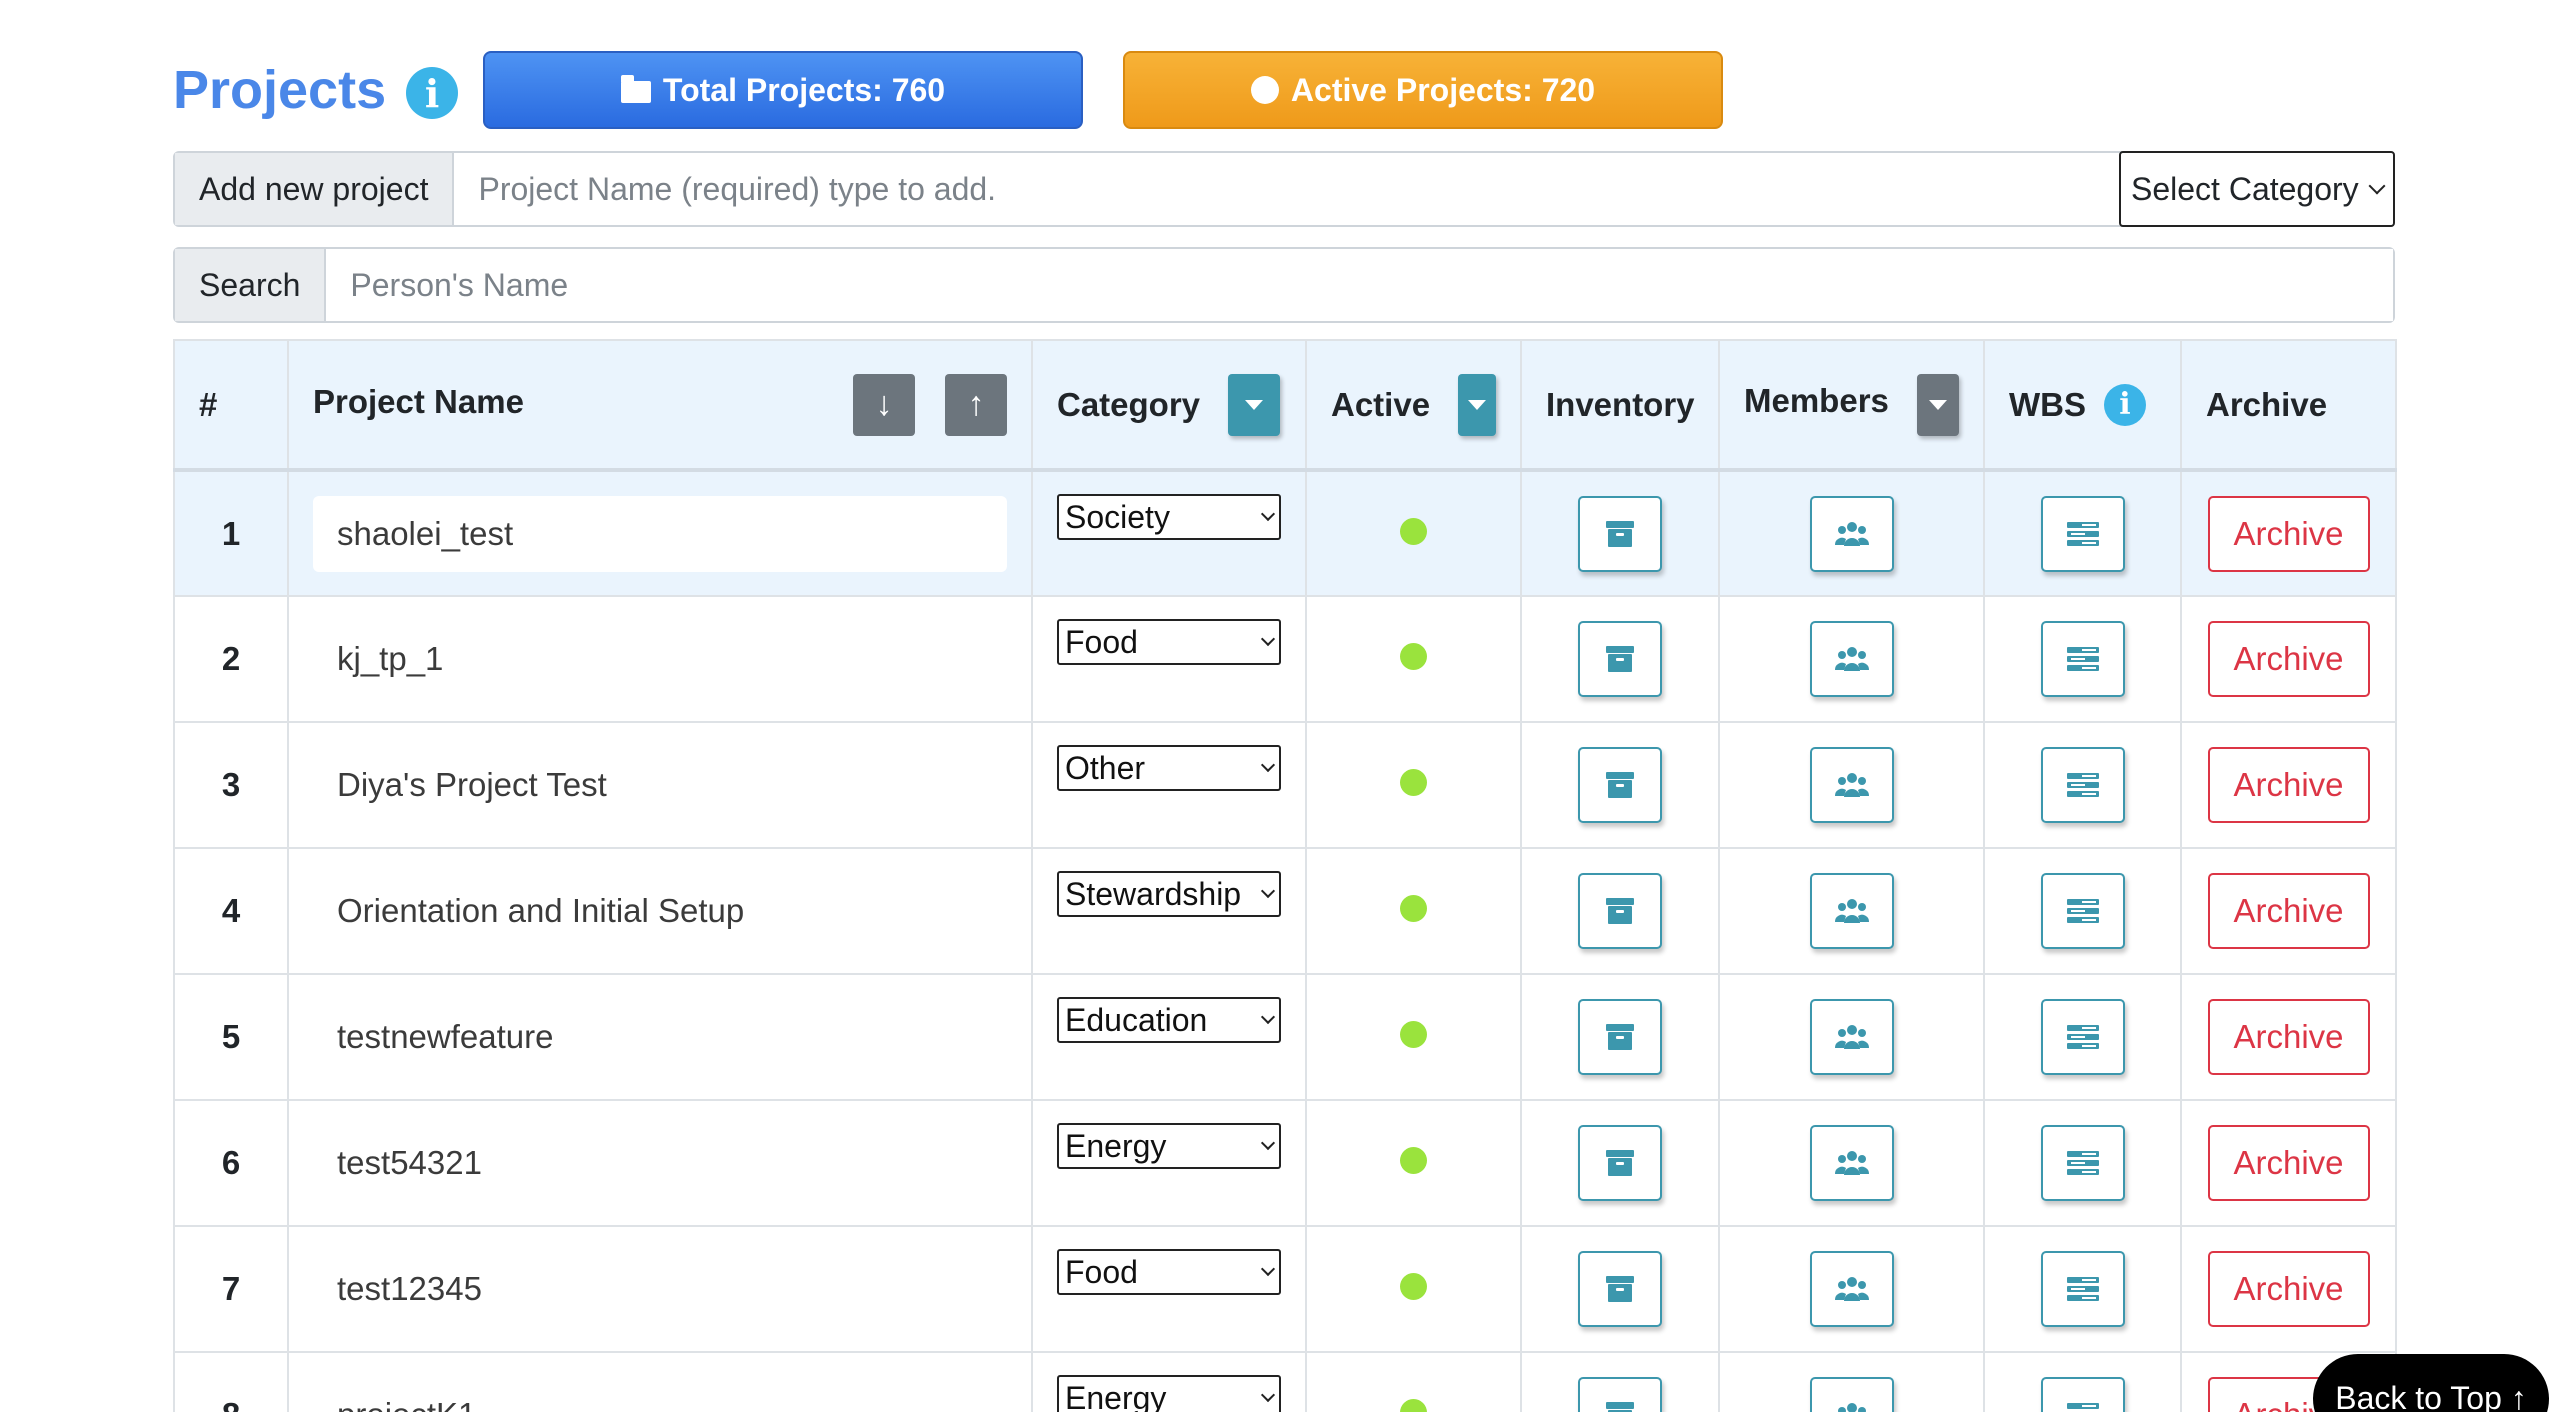  What do you see at coordinates (433, 1036) in the screenshot?
I see `project-name: testnewfeature` at bounding box center [433, 1036].